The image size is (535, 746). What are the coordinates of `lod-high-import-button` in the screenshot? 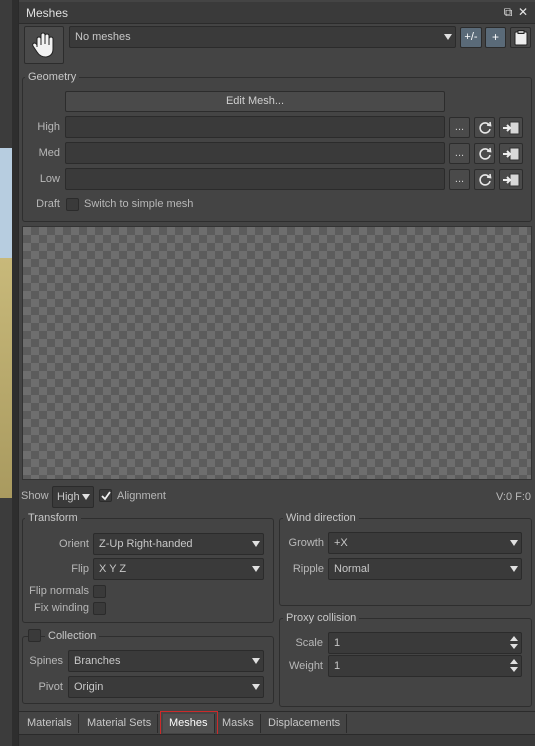 It's located at (511, 127).